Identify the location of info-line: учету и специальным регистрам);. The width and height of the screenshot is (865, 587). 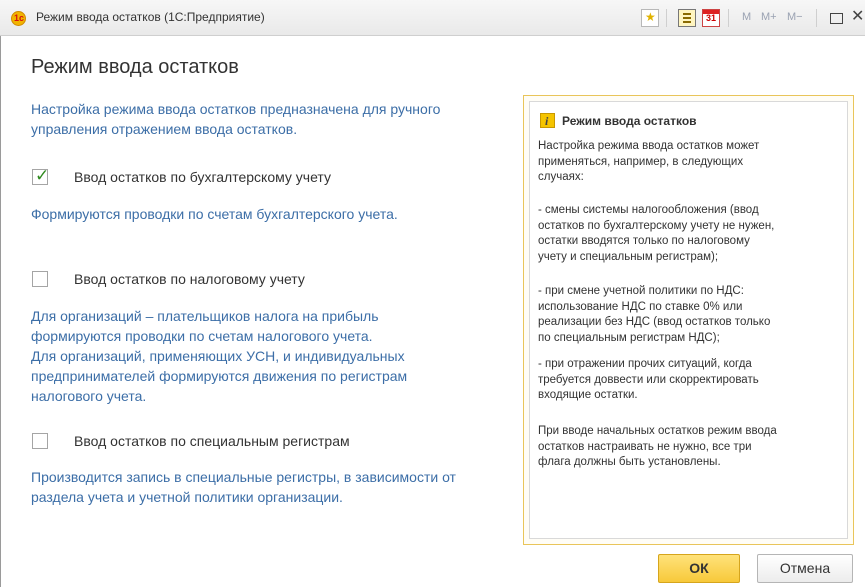
(628, 256).